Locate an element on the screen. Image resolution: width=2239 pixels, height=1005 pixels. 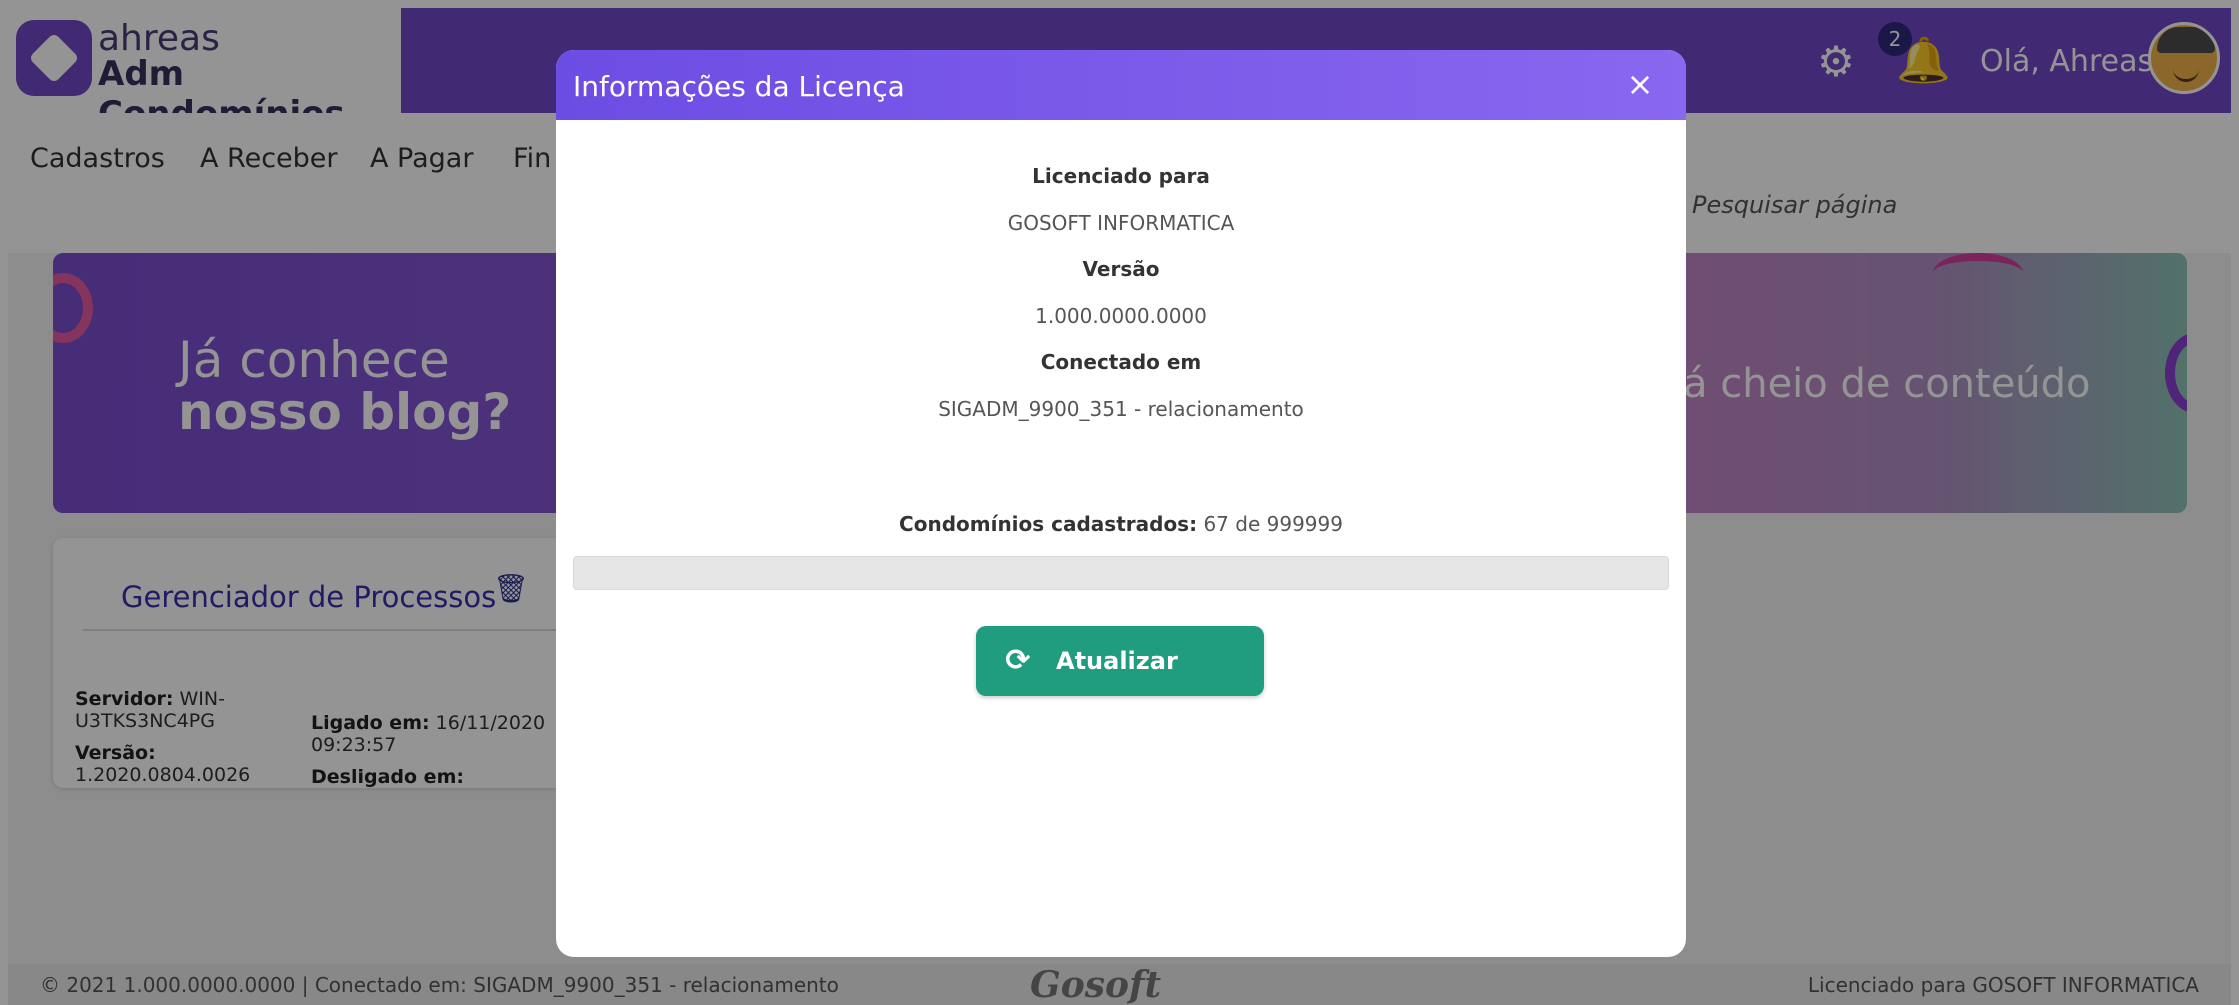
version-label: Versão is located at coordinates (1121, 269).